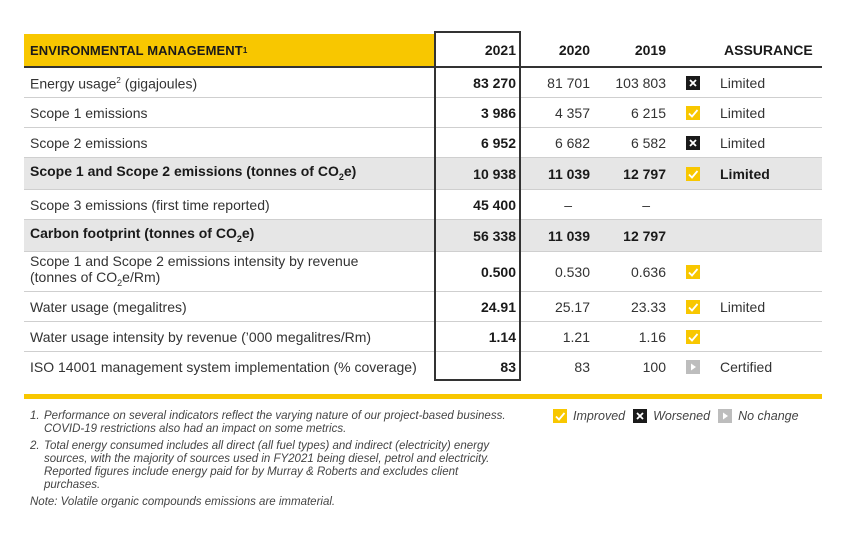 Image resolution: width=847 pixels, height=542 pixels. What do you see at coordinates (568, 235) in the screenshot?
I see `value-2020: 11 039` at bounding box center [568, 235].